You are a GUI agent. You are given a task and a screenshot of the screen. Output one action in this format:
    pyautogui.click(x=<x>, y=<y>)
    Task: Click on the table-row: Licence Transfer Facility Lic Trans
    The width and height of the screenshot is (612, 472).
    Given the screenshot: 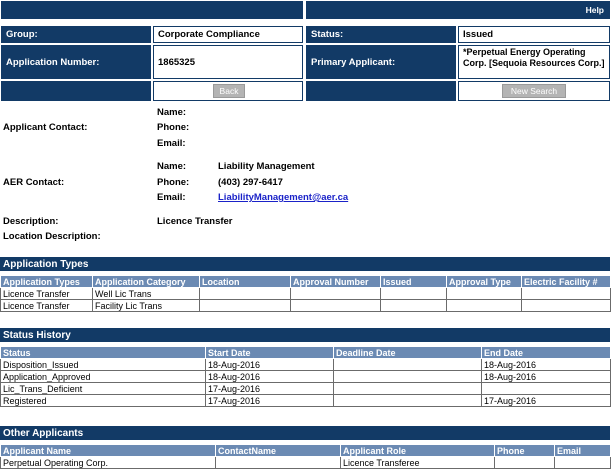 What is the action you would take?
    pyautogui.click(x=305, y=305)
    